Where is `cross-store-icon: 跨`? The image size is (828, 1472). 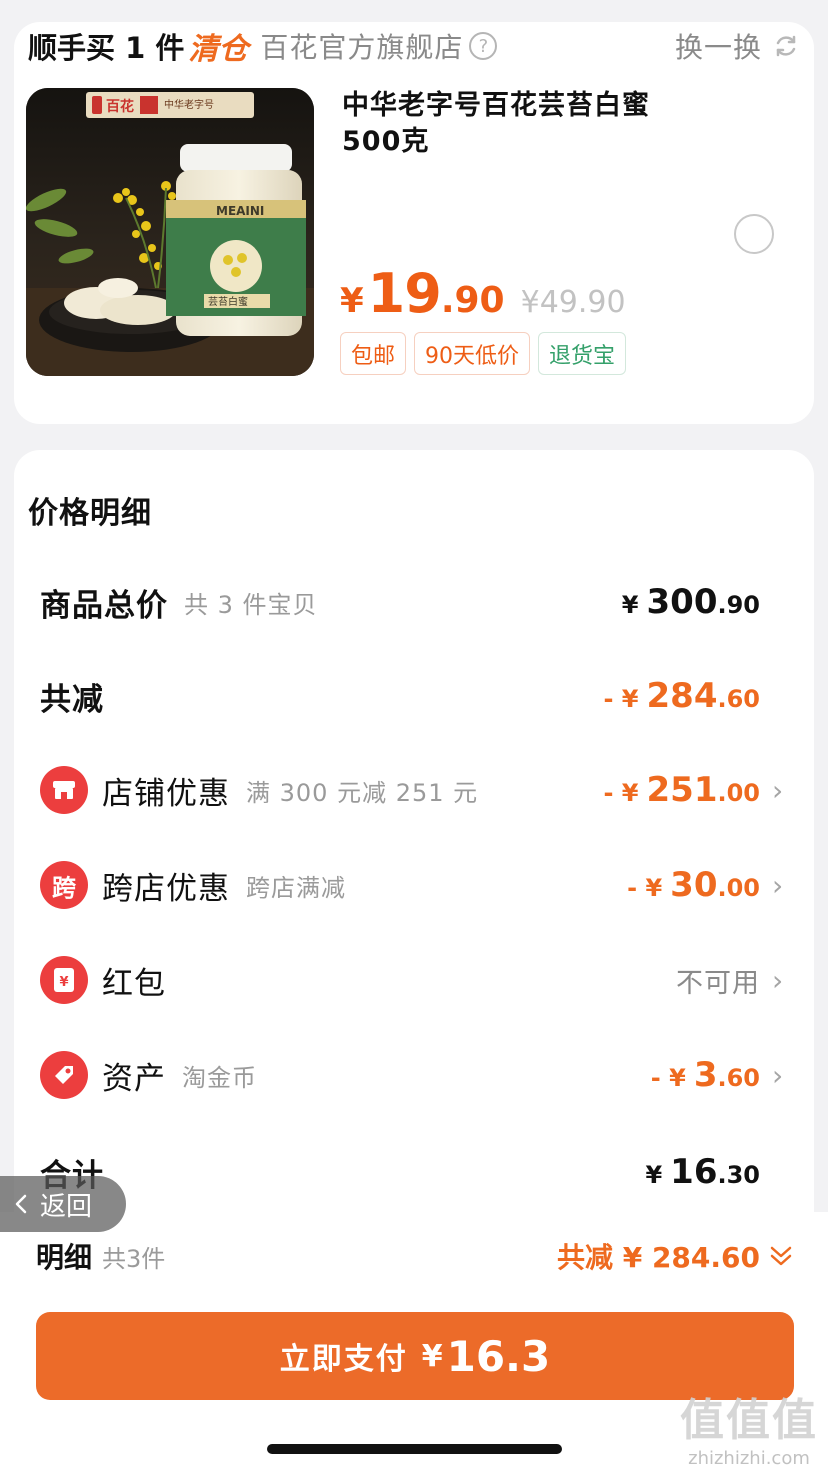
cross-store-icon: 跨 is located at coordinates (64, 885).